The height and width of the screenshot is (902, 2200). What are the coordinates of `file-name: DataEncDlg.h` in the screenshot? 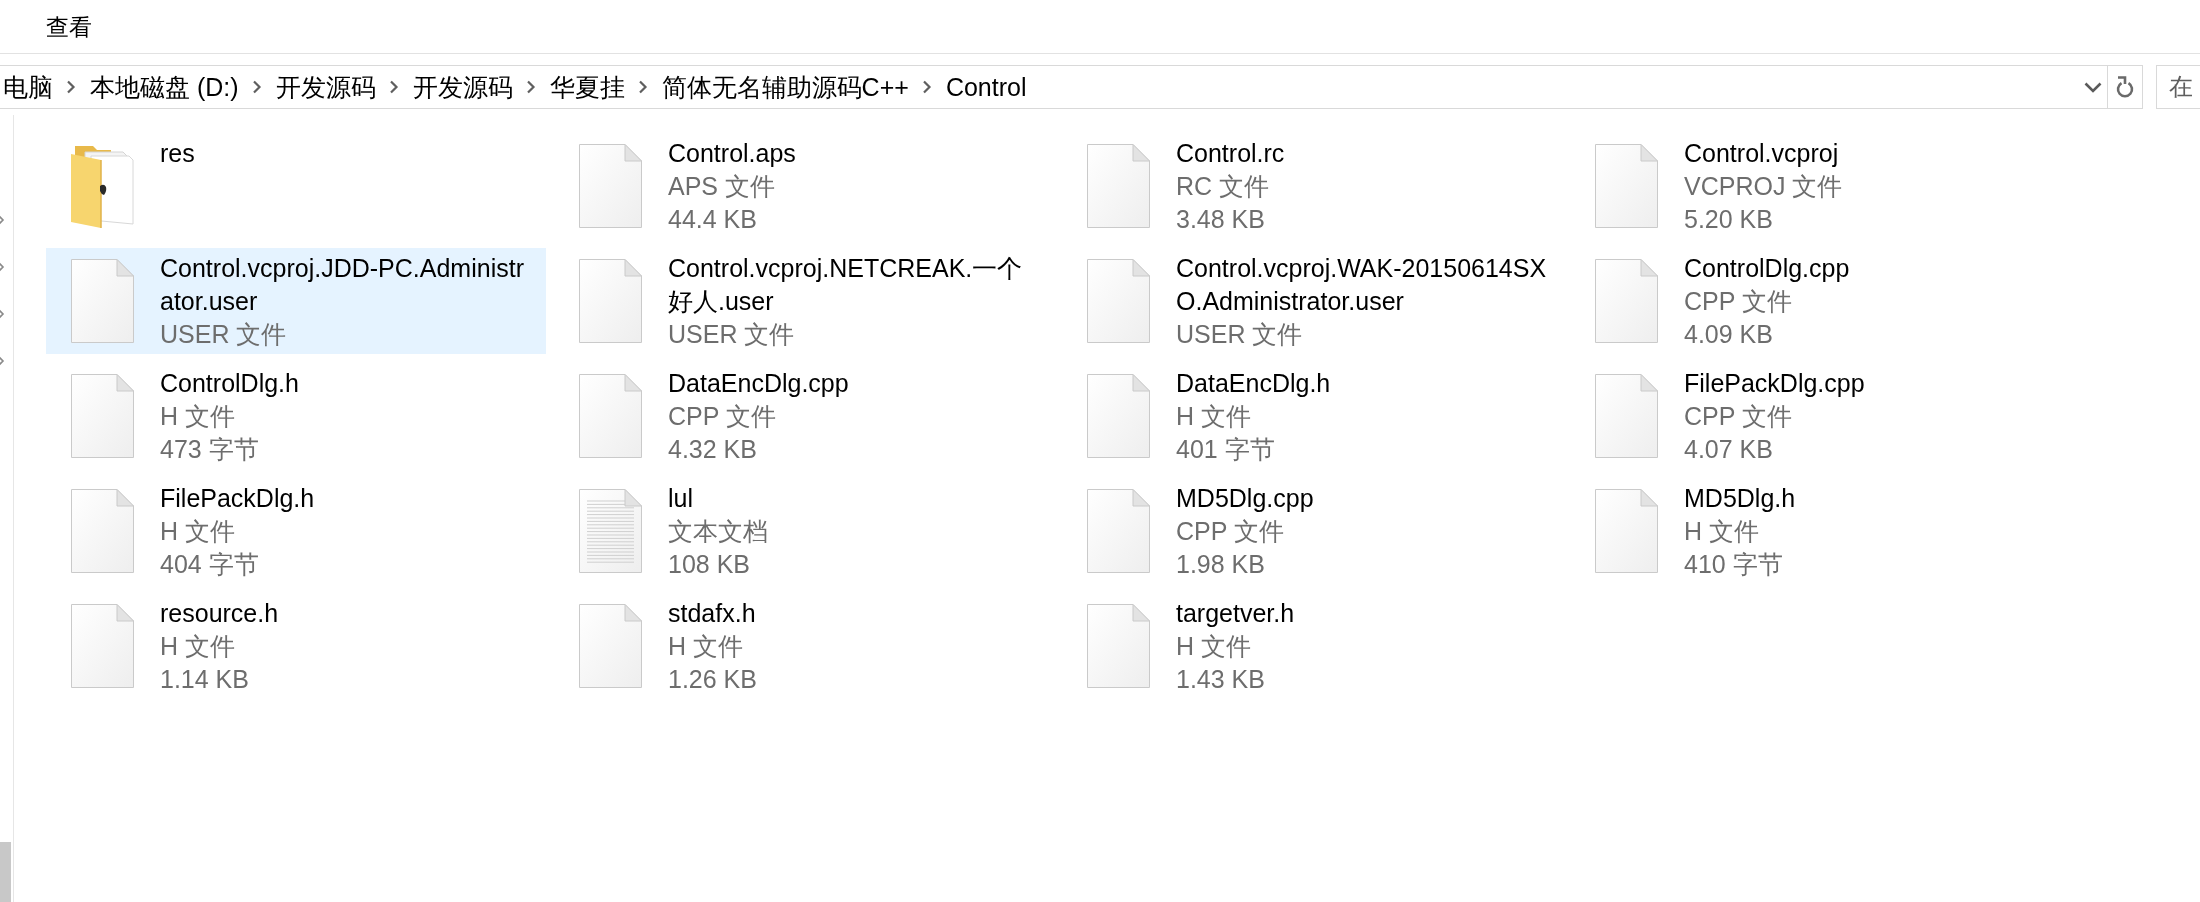 It's located at (1254, 383).